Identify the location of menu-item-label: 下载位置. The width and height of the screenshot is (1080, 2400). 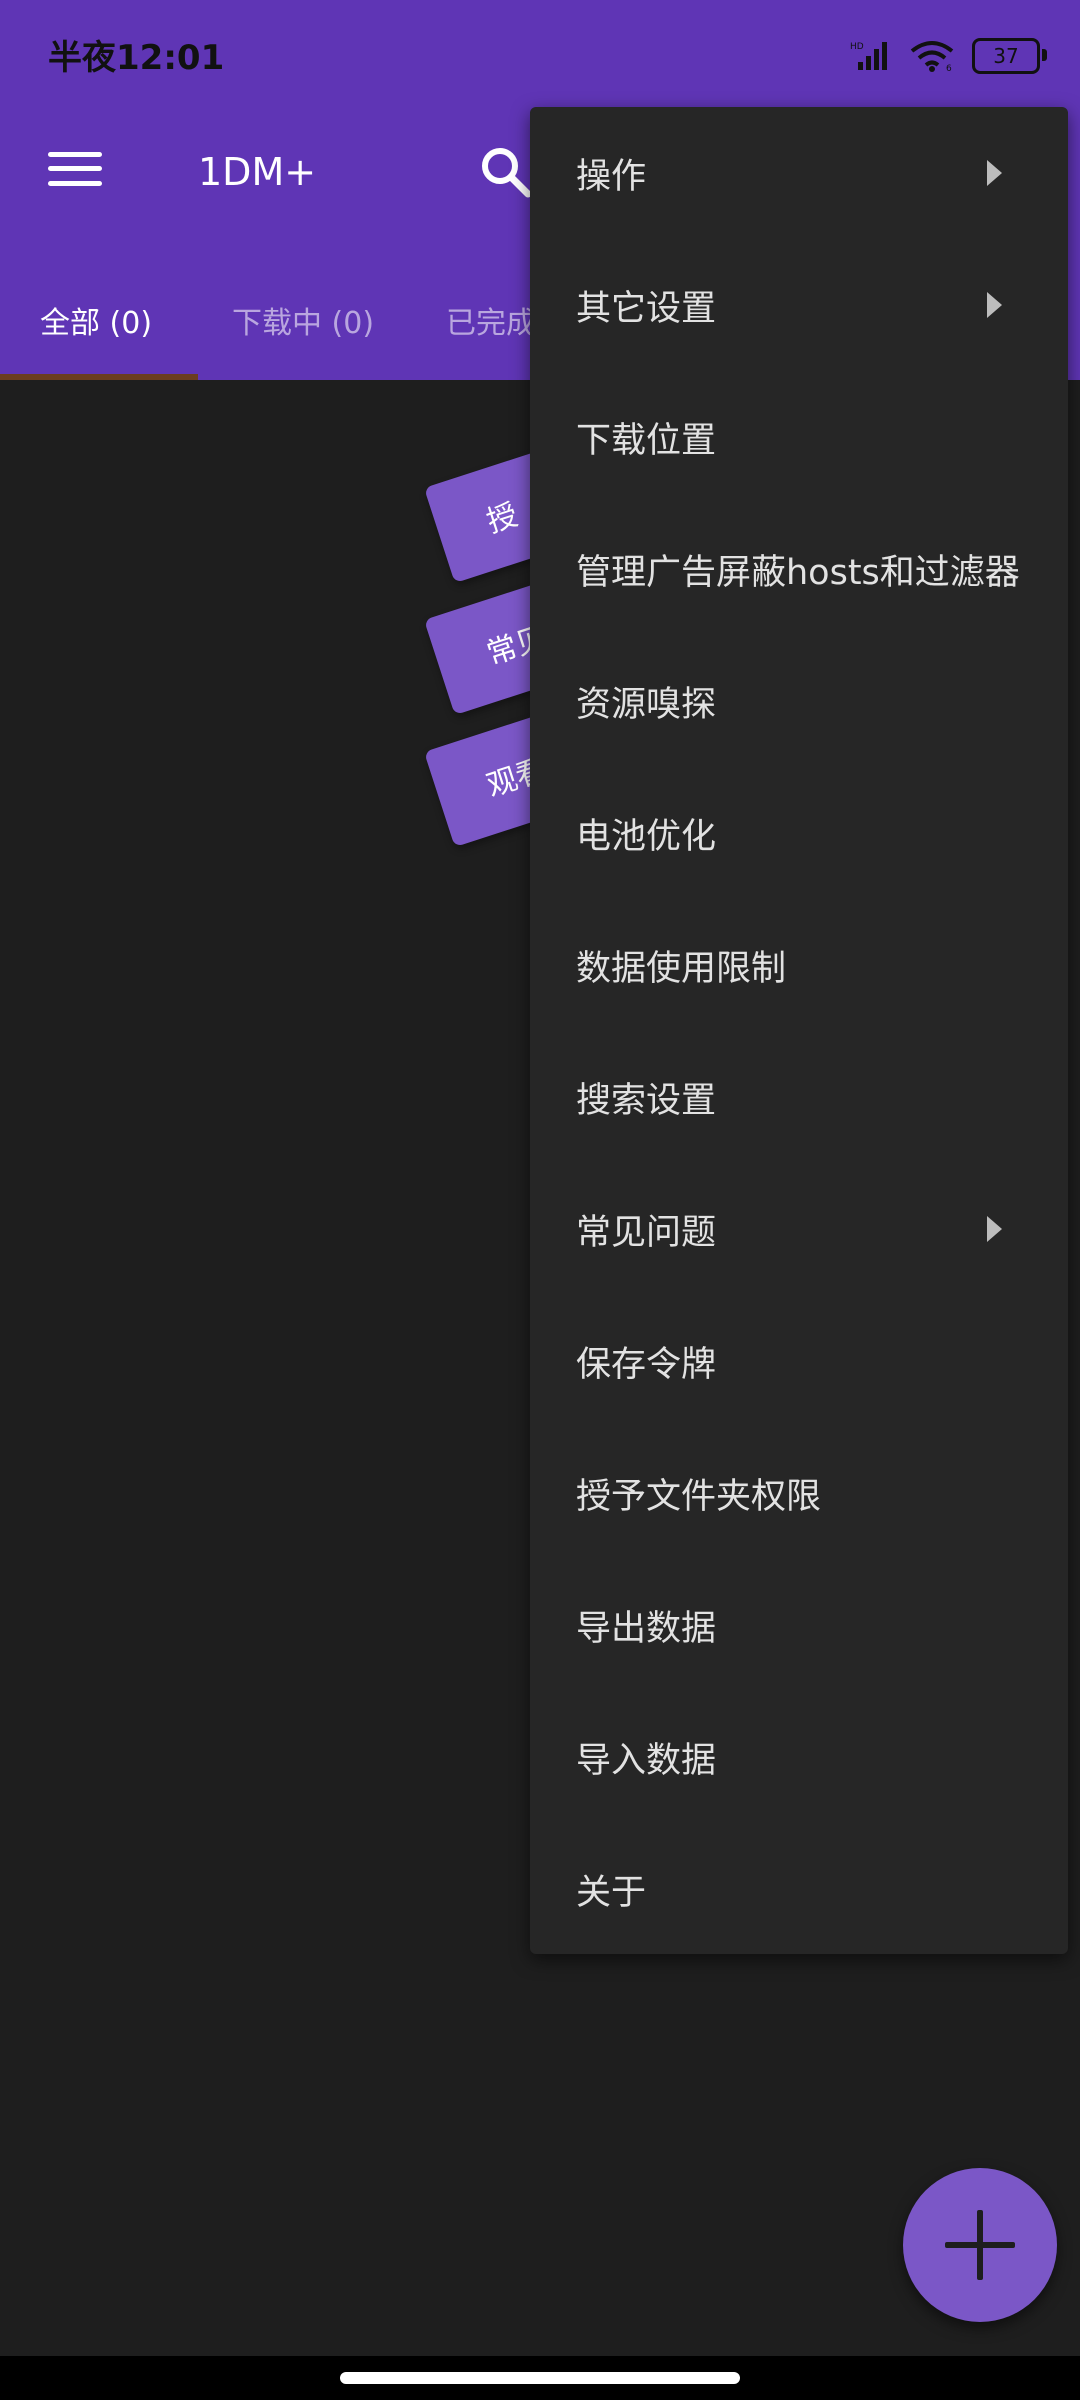
(646, 440).